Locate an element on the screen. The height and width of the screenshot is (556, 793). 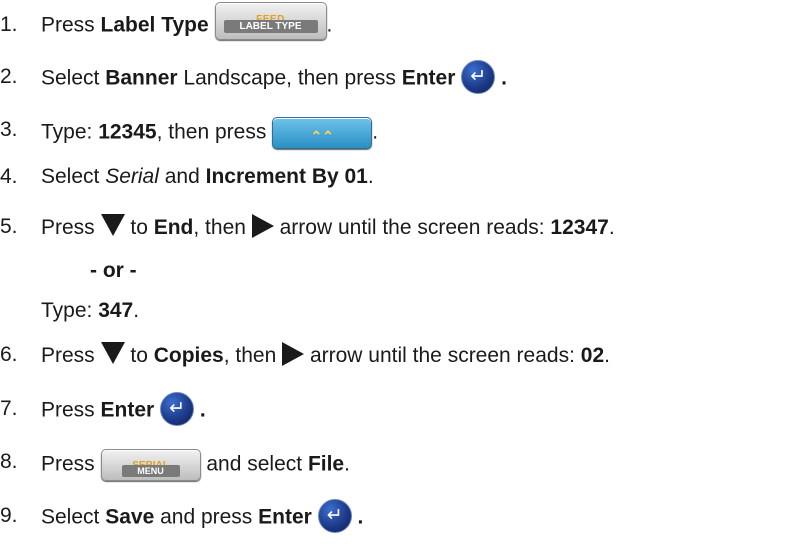
step-number: 3. is located at coordinates (9, 129).